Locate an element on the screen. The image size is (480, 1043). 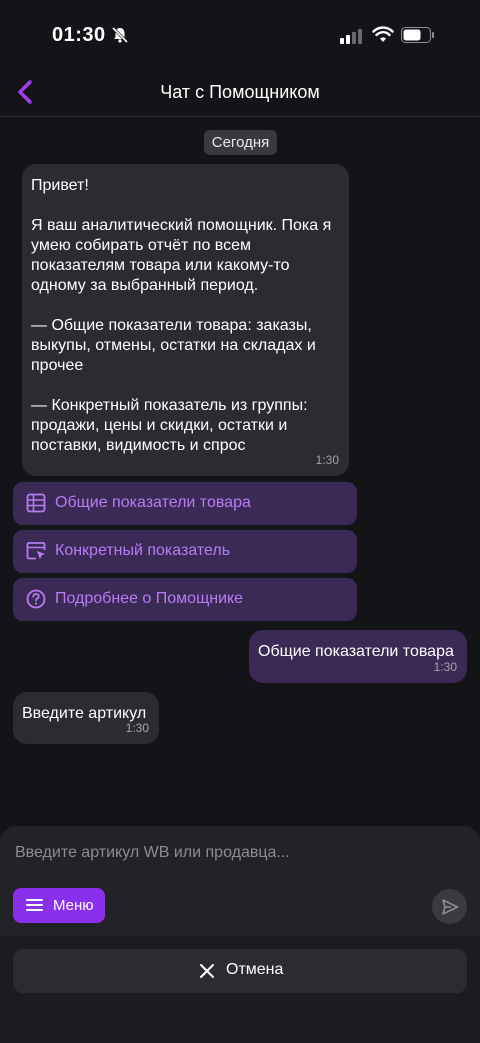
bot-reply-message: Введите артикул 1:30 is located at coordinates (86, 718).